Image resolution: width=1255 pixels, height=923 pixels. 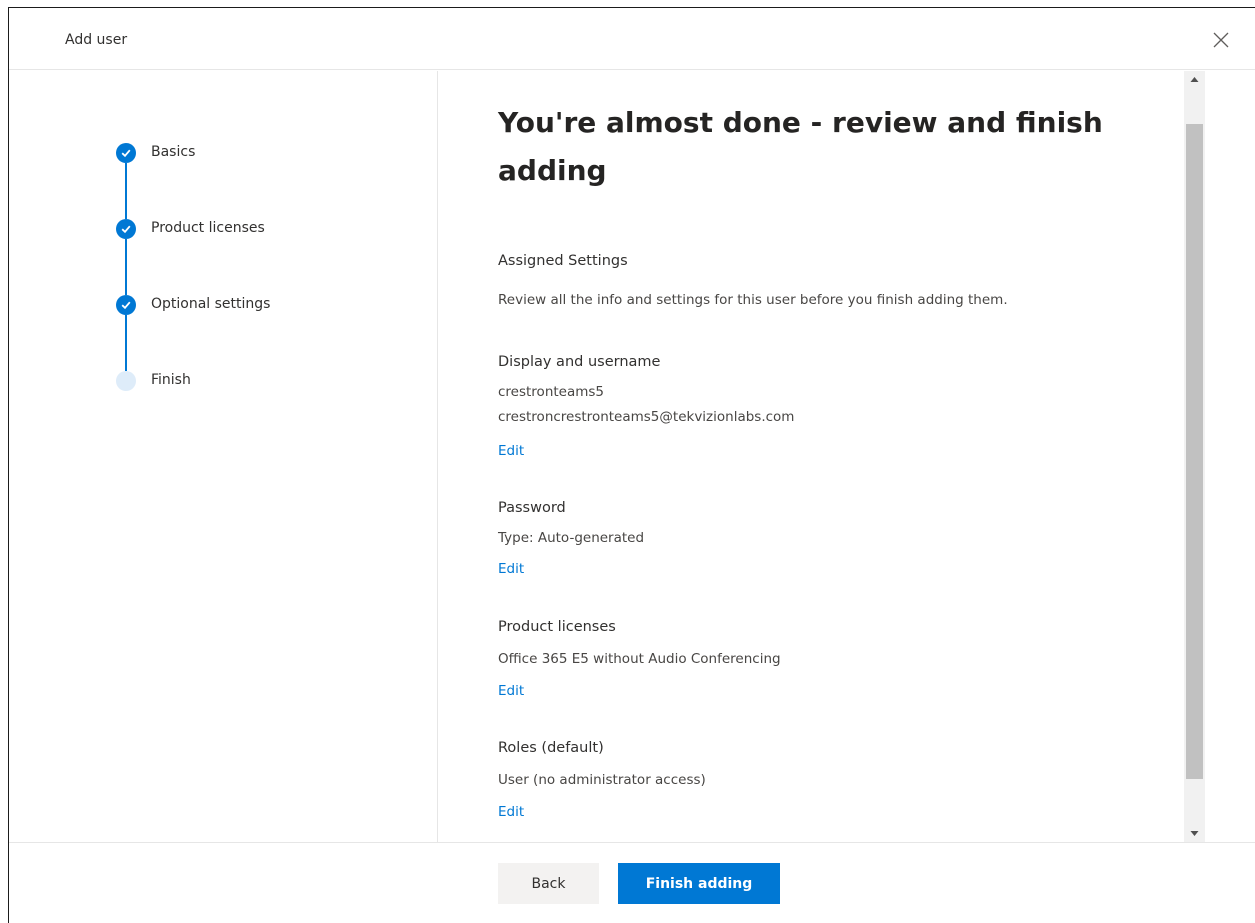 What do you see at coordinates (548, 883) in the screenshot?
I see `back-button: Back` at bounding box center [548, 883].